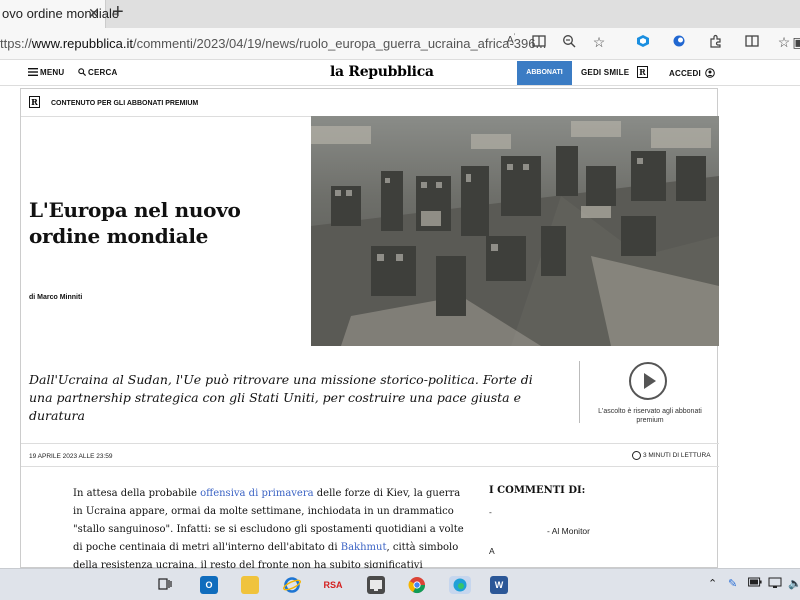 The height and width of the screenshot is (600, 800). I want to click on new-tab-button: +, so click(118, 12).